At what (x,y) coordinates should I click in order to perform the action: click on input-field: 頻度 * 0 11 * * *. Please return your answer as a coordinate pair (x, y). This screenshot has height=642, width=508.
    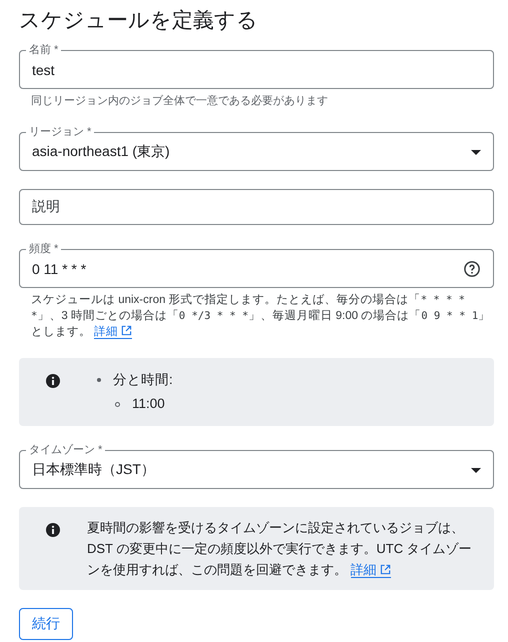
    Looking at the image, I should click on (256, 265).